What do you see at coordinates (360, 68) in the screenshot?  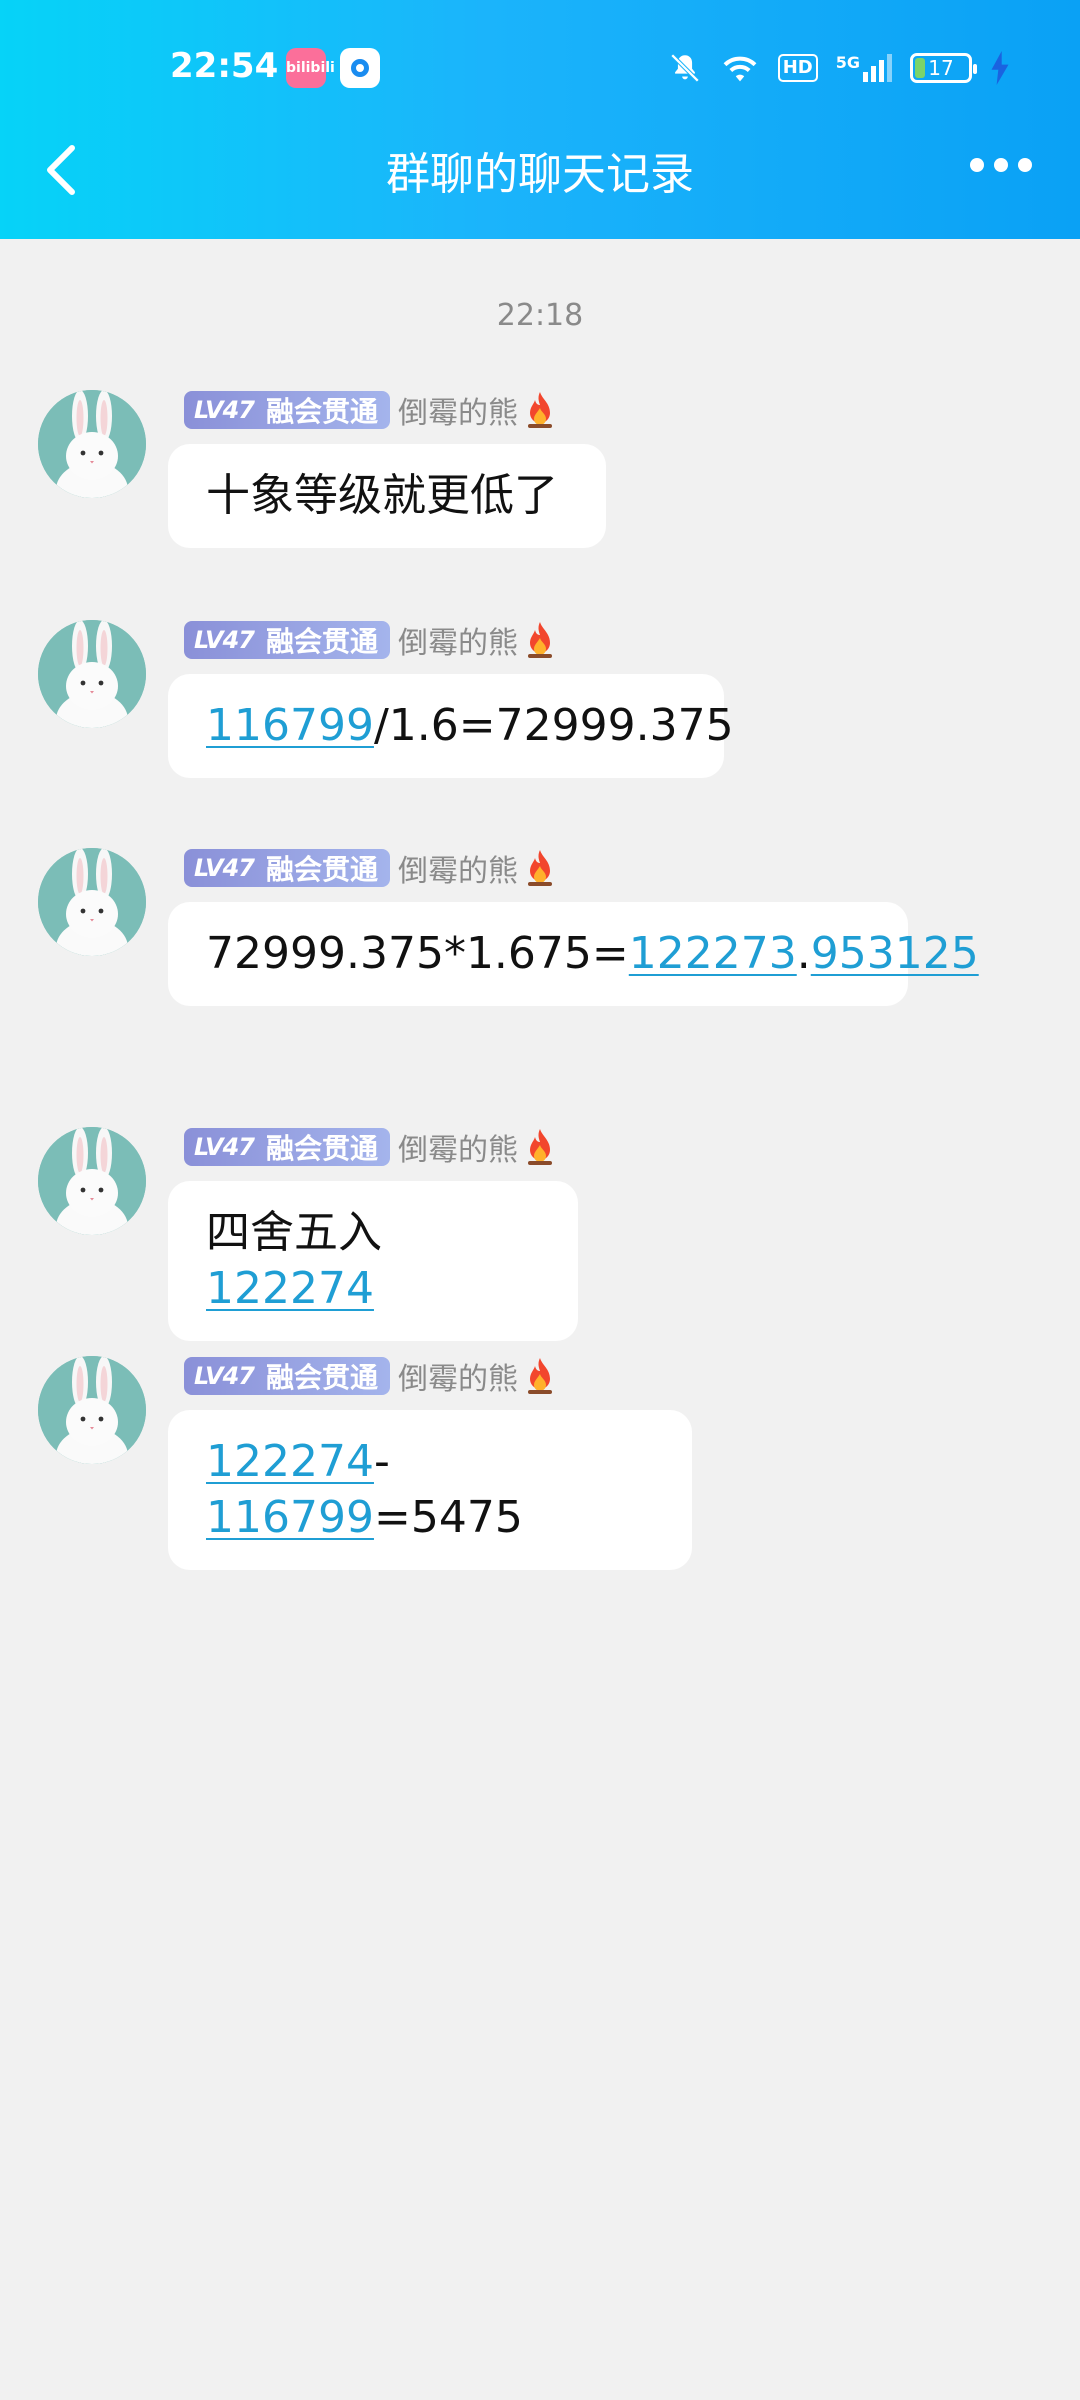 I see `circle-app-icon` at bounding box center [360, 68].